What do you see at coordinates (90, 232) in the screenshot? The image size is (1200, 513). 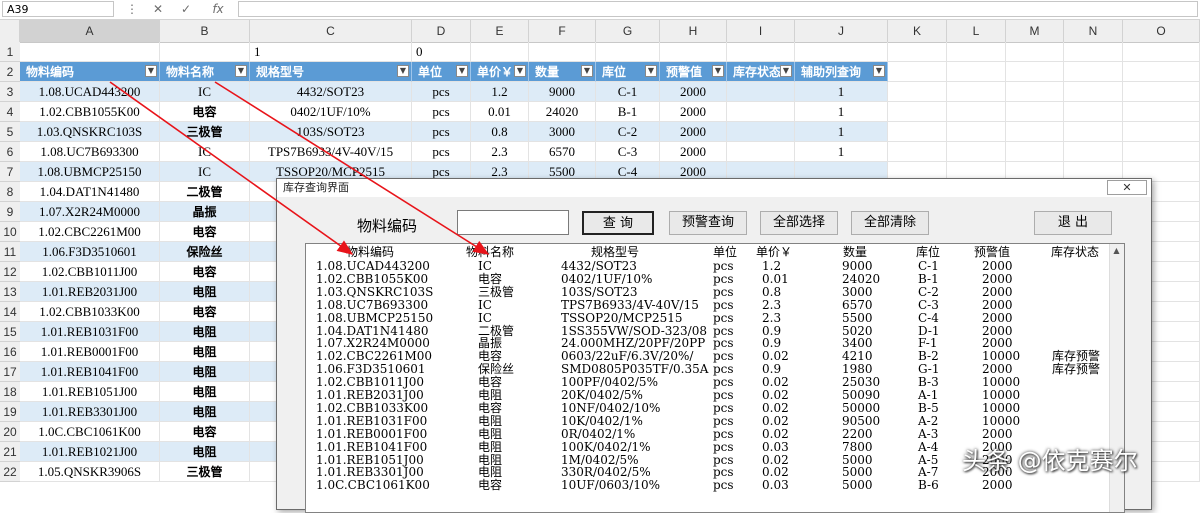 I see `table-cell: 1.02.CBC2261M00` at bounding box center [90, 232].